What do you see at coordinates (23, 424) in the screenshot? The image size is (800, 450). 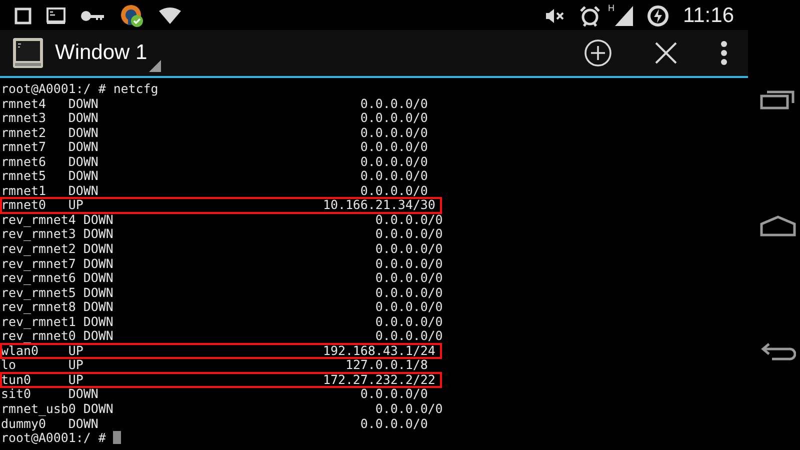 I see `interface-name: dummy0` at bounding box center [23, 424].